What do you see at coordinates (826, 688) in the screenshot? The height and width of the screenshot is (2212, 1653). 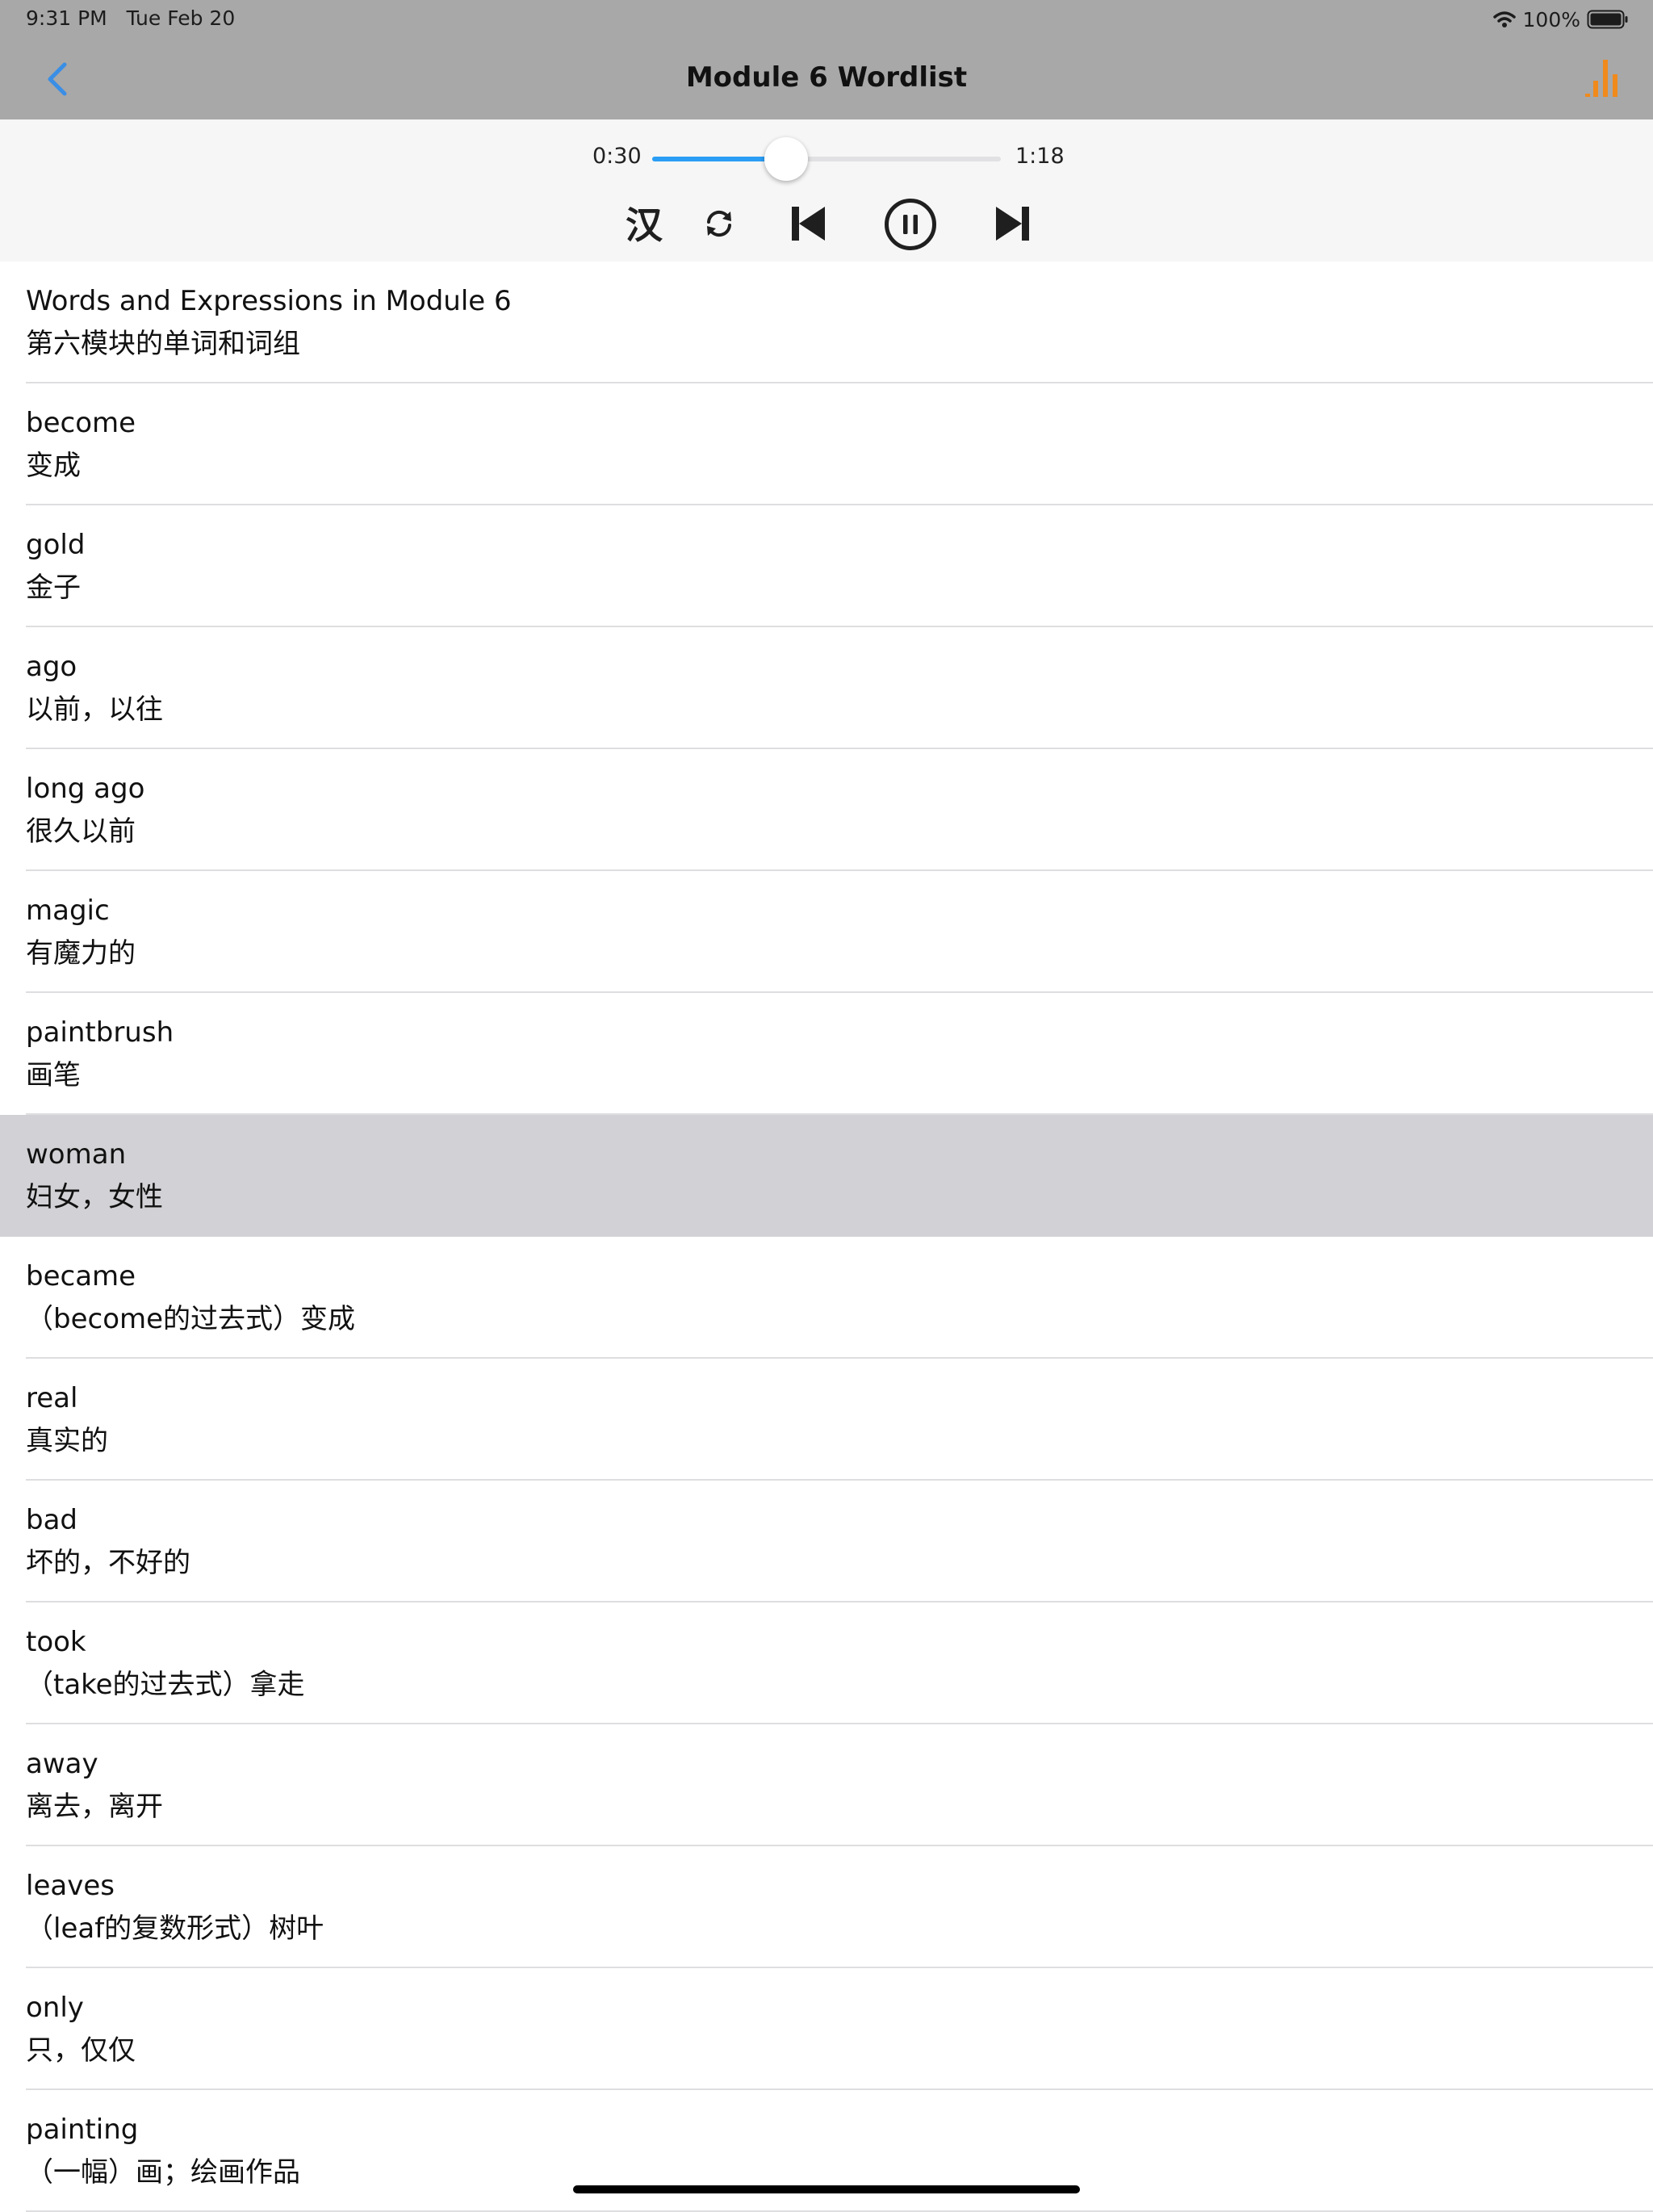 I see `list-item: ago 以前，以往` at bounding box center [826, 688].